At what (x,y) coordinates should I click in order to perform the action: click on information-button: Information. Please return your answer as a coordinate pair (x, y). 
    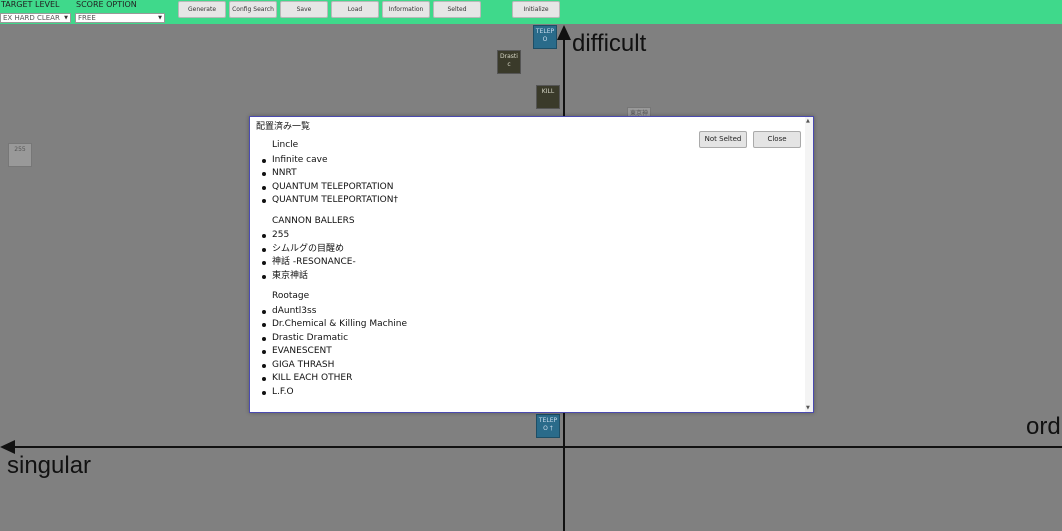
    Looking at the image, I should click on (406, 9).